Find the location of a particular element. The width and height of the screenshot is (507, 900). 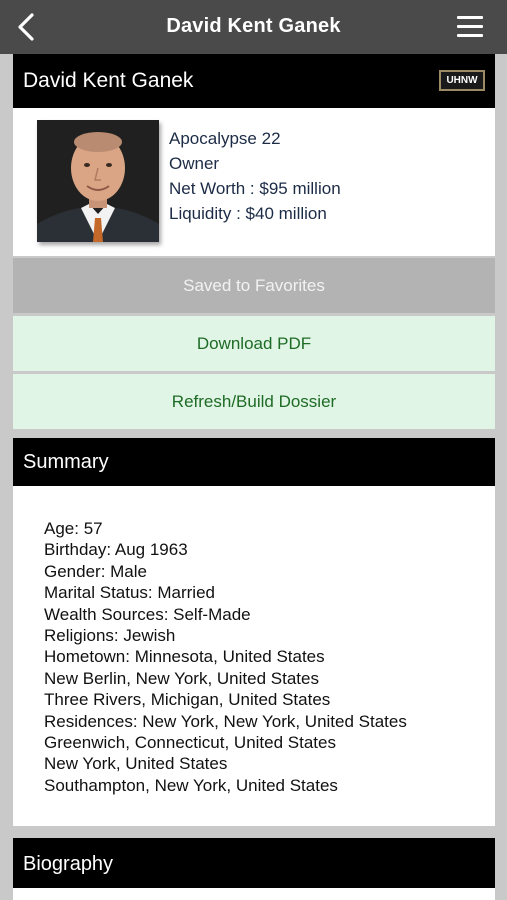

hamburger-menu-icon is located at coordinates (470, 27).